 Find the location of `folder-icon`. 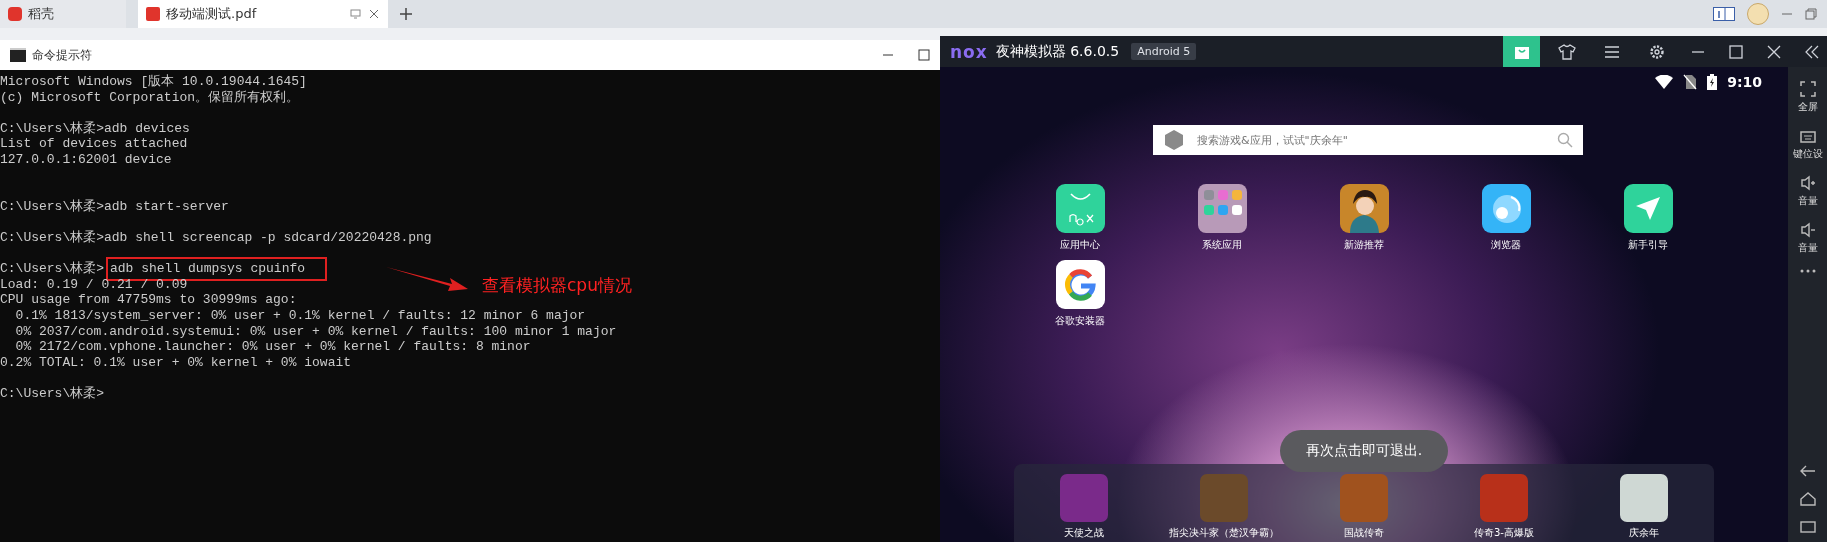

folder-icon is located at coordinates (1222, 208).